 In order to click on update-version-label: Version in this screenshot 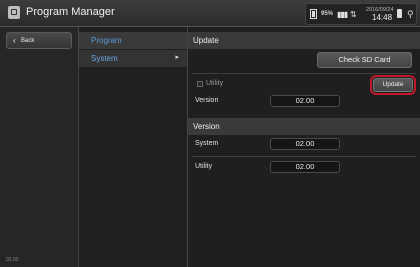, I will do `click(207, 100)`.